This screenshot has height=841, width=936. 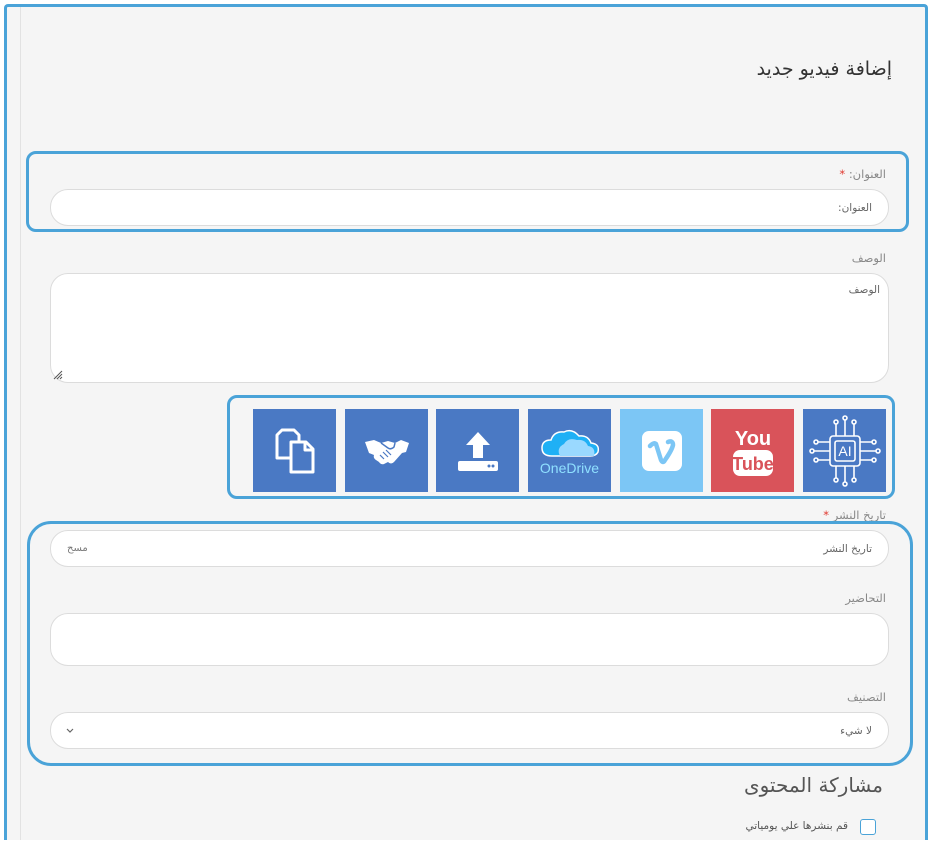 What do you see at coordinates (868, 258) in the screenshot?
I see `description-label: الوصف` at bounding box center [868, 258].